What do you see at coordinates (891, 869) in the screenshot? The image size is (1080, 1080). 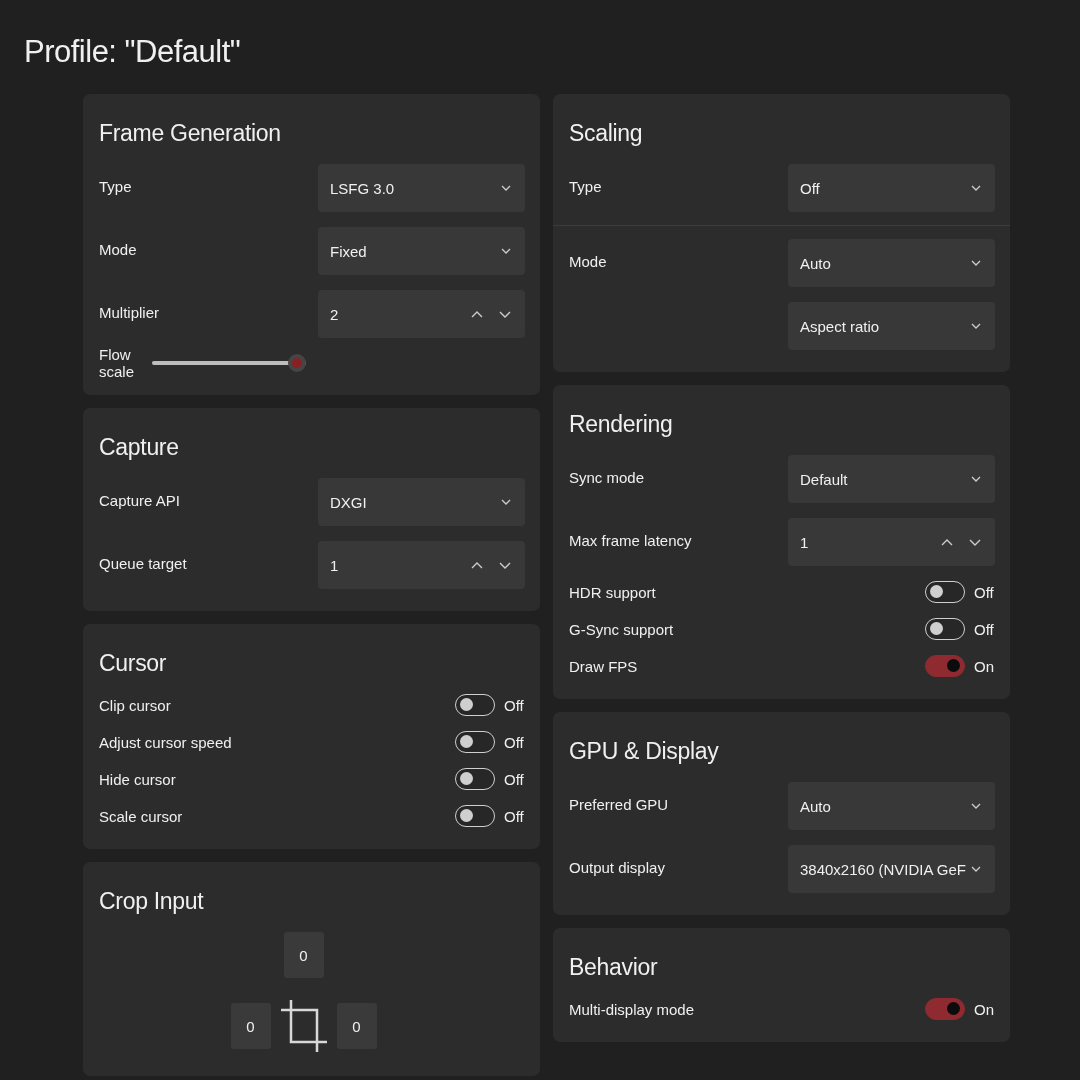 I see `dropdown: 3840x2160 (NVIDIA GeF` at bounding box center [891, 869].